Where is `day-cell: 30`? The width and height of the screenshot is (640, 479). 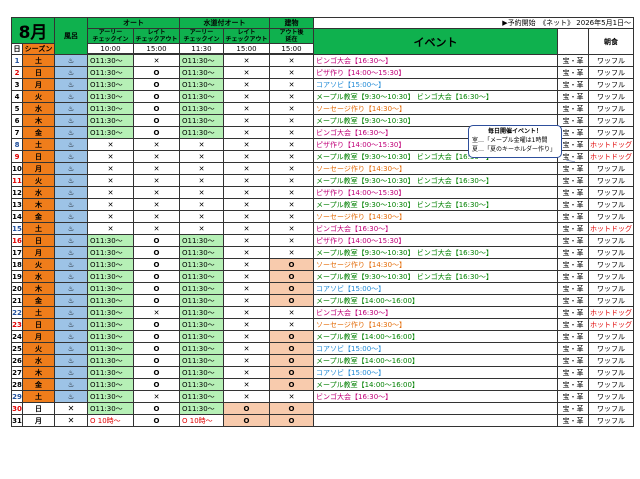
day-cell: 30 is located at coordinates (17, 408).